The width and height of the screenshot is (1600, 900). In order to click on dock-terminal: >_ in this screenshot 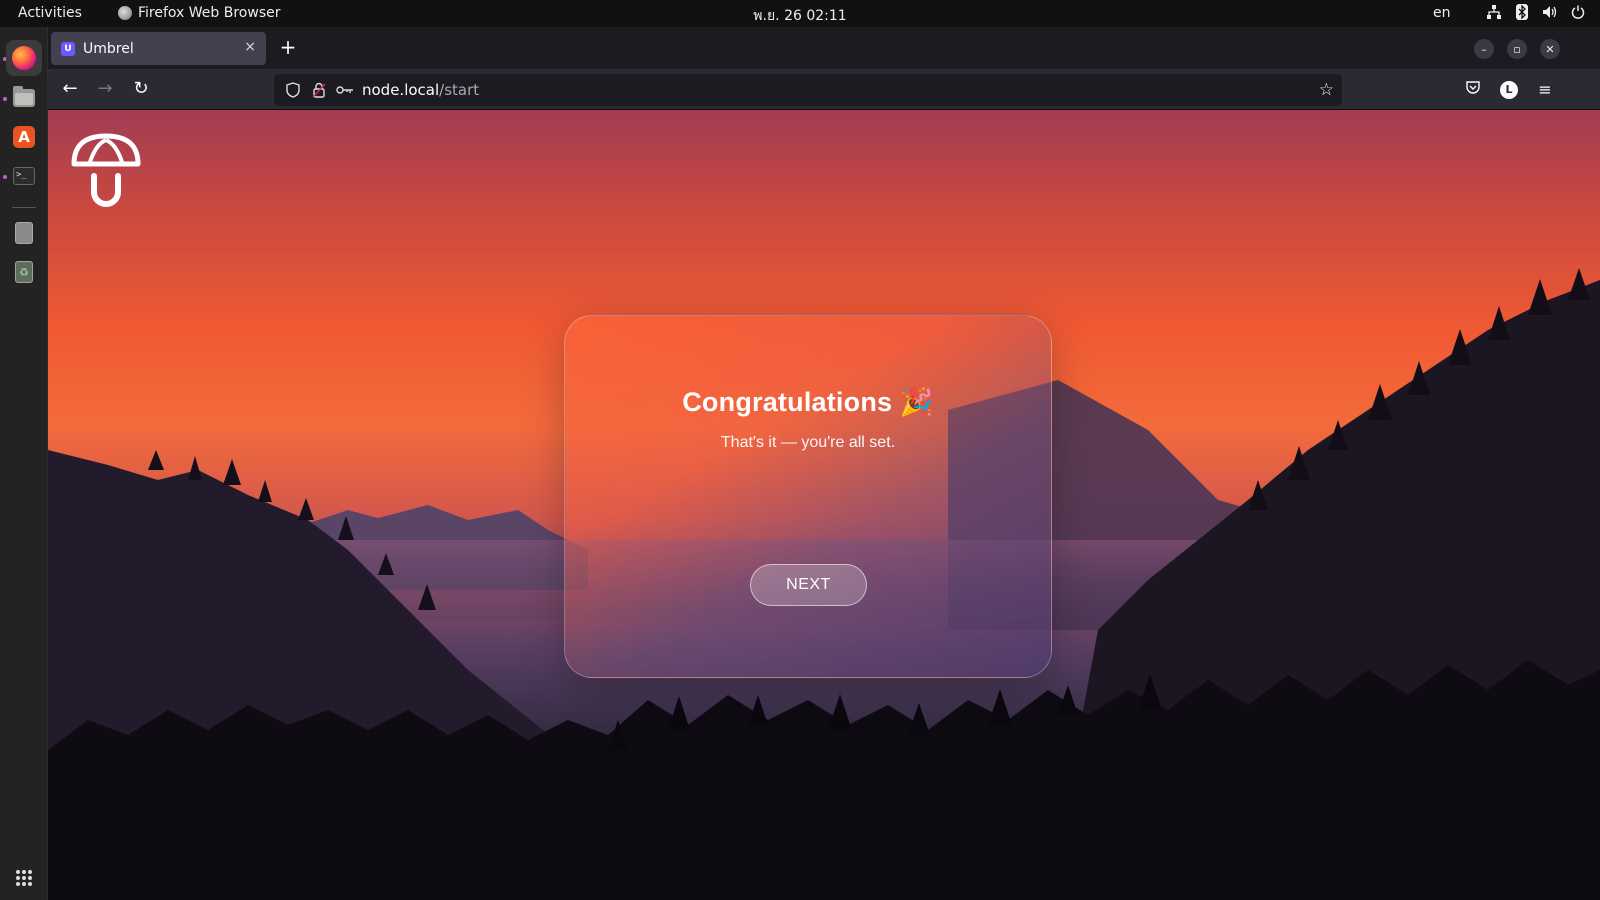, I will do `click(24, 176)`.